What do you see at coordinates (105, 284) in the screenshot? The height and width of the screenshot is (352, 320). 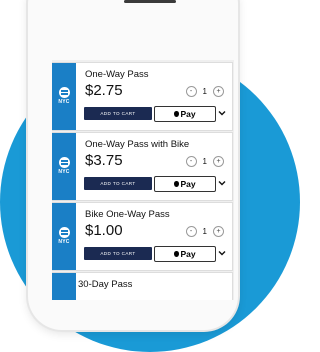 I see `pass-title: 30-Day Pass` at bounding box center [105, 284].